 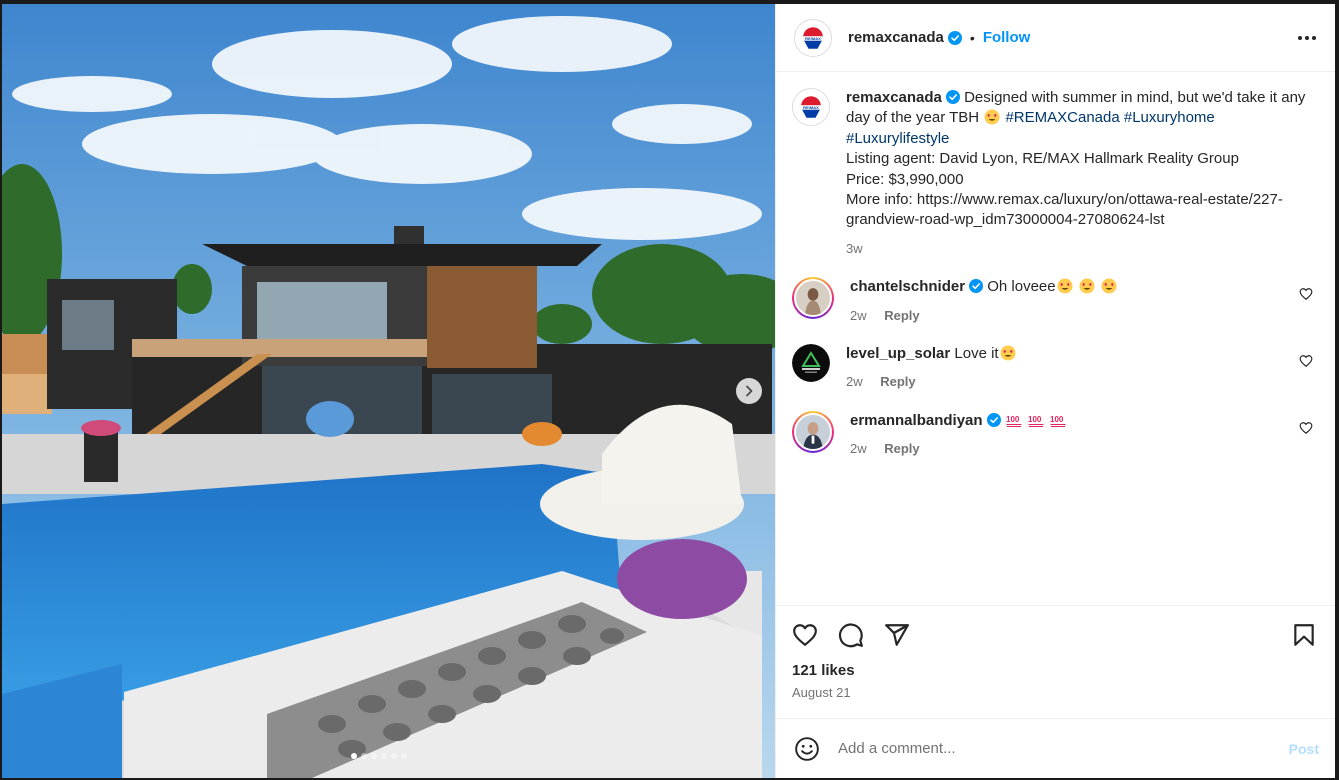 What do you see at coordinates (1007, 37) in the screenshot?
I see `follow-button: Follow` at bounding box center [1007, 37].